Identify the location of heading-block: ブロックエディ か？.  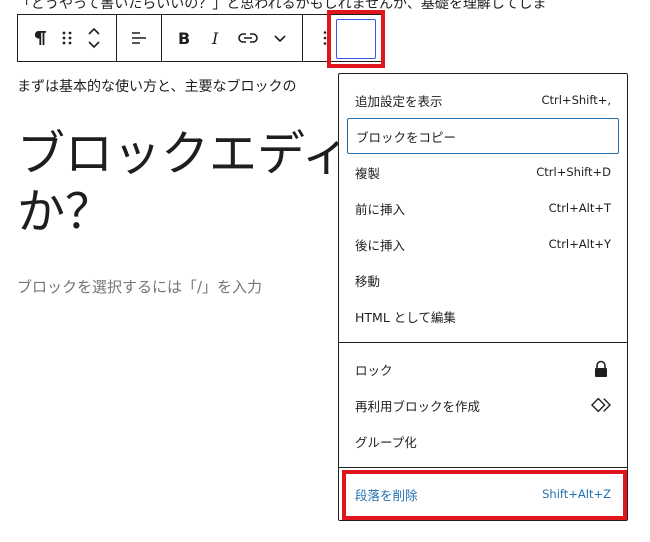
(183, 183).